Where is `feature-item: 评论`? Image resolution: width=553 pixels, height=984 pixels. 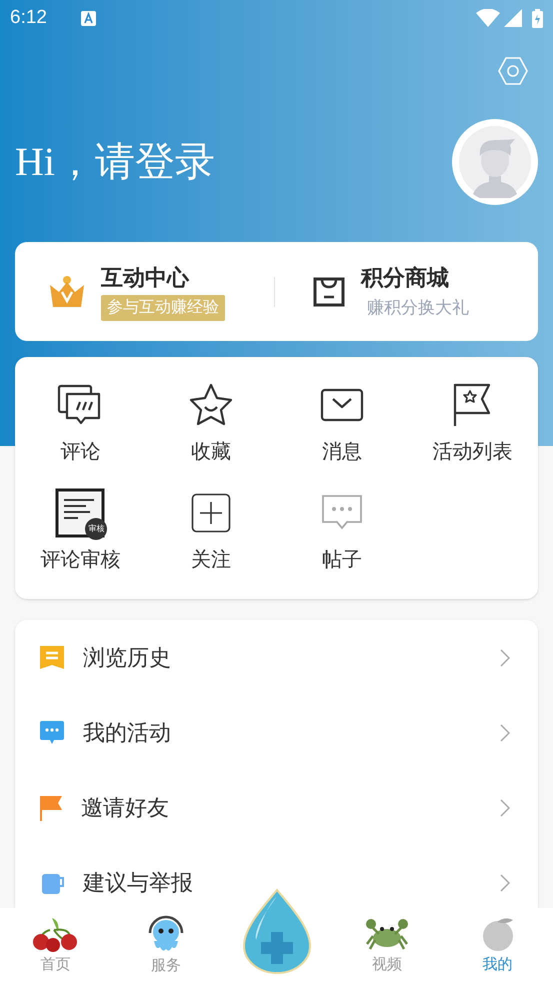 feature-item: 评论 is located at coordinates (80, 423).